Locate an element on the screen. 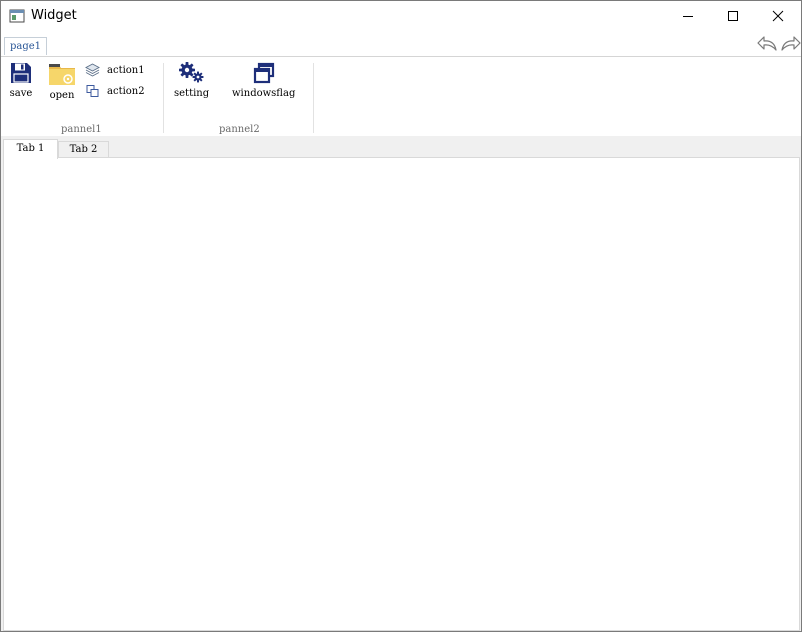 The width and height of the screenshot is (802, 632). open-button: open is located at coordinates (62, 81).